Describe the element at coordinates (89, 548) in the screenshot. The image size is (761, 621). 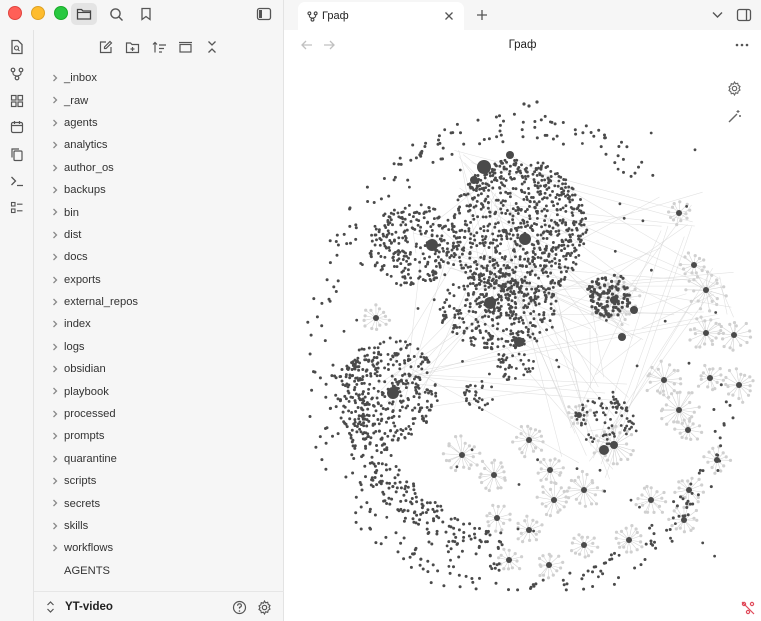
I see `tree-item-label: workflows` at that location.